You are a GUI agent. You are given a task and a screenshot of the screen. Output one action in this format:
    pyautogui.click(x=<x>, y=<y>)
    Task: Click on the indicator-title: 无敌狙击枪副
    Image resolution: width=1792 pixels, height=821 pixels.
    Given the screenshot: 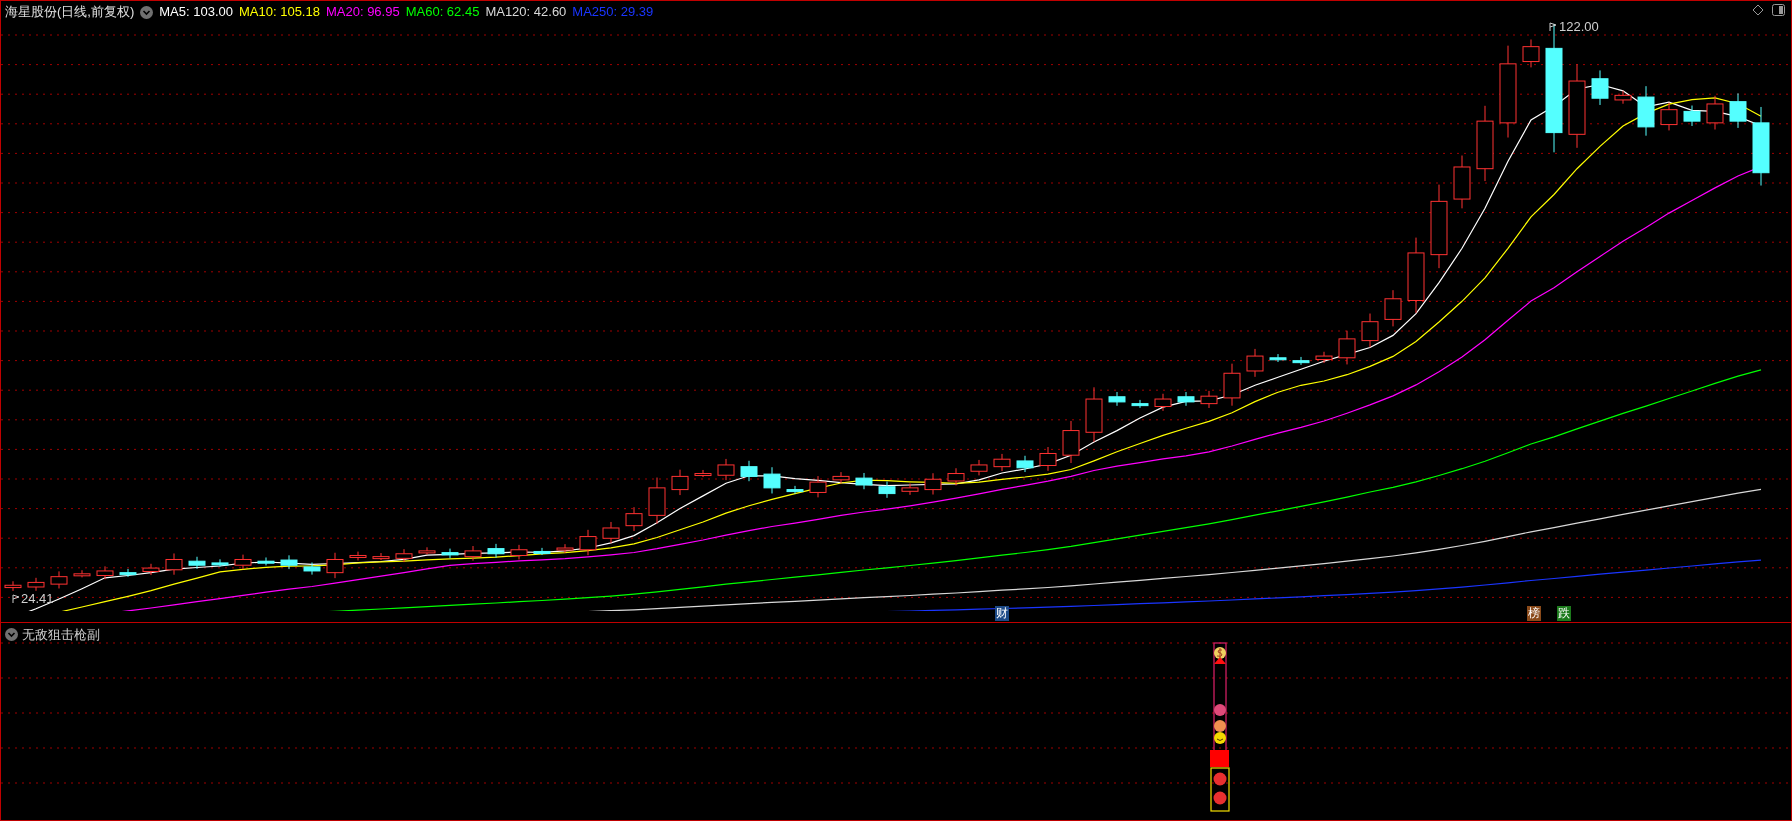 What is the action you would take?
    pyautogui.click(x=61, y=635)
    